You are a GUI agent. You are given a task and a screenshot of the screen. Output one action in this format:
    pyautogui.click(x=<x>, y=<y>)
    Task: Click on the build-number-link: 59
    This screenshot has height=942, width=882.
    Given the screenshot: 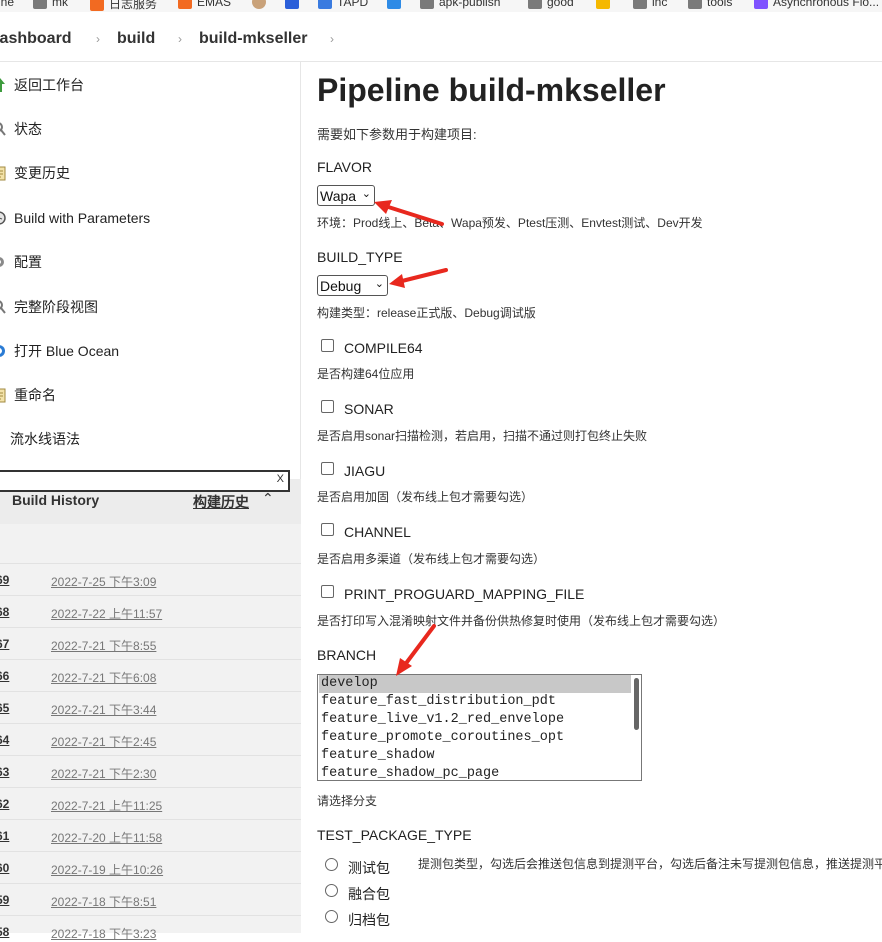 What is the action you would take?
    pyautogui.click(x=4, y=900)
    